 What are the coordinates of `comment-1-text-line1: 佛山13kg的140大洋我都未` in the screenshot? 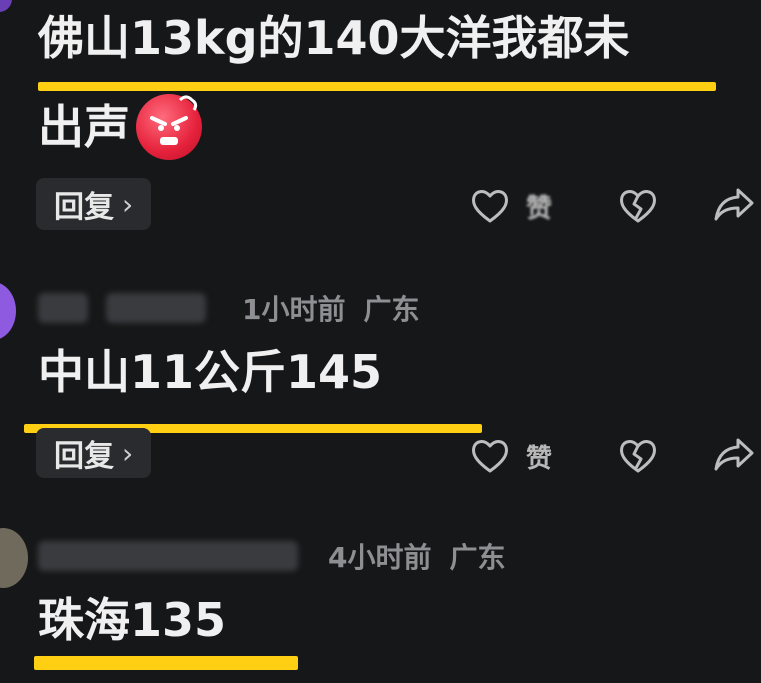 It's located at (334, 38).